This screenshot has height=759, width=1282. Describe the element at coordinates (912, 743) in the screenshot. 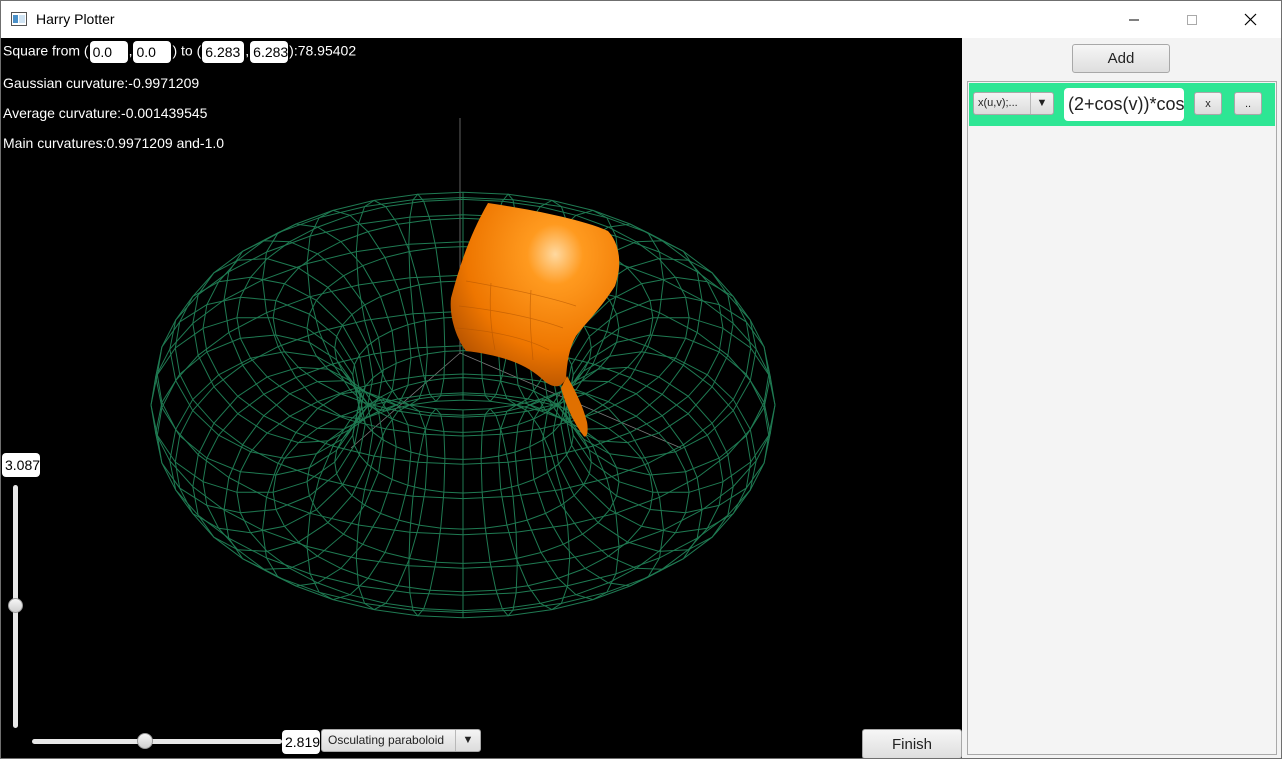

I see `finish-button: Finish` at that location.